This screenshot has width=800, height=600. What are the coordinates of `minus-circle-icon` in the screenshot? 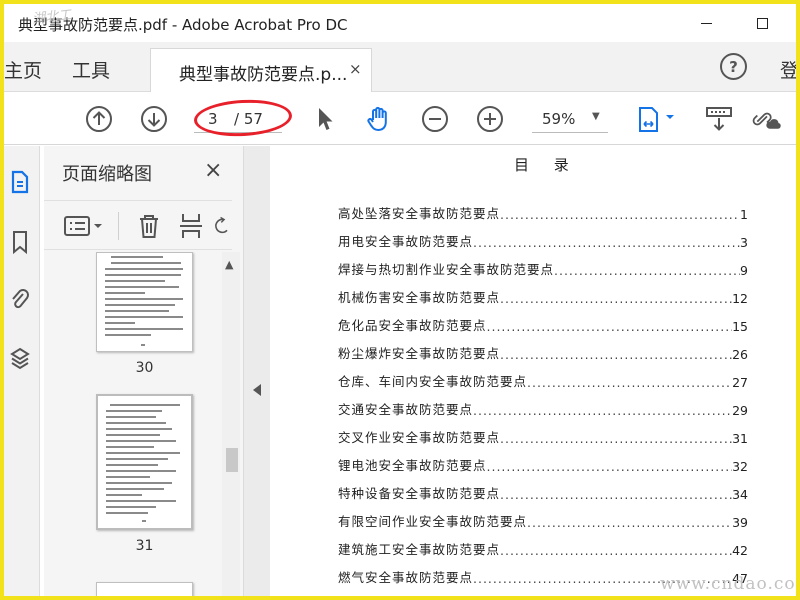 It's located at (435, 119).